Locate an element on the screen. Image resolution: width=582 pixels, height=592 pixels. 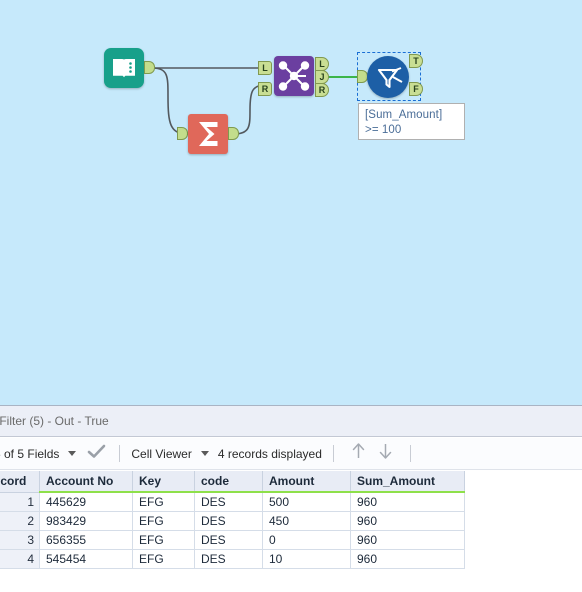
cell-account-no: 983429 is located at coordinates (86, 521).